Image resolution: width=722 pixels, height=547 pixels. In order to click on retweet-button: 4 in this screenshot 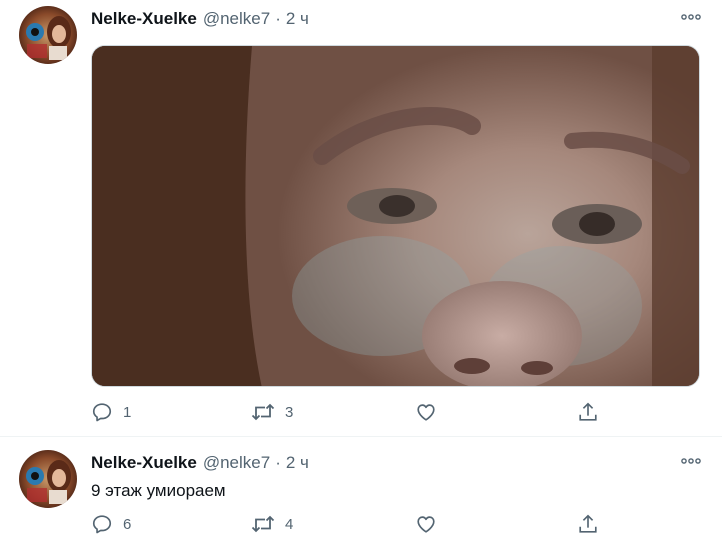, I will do `click(272, 524)`.